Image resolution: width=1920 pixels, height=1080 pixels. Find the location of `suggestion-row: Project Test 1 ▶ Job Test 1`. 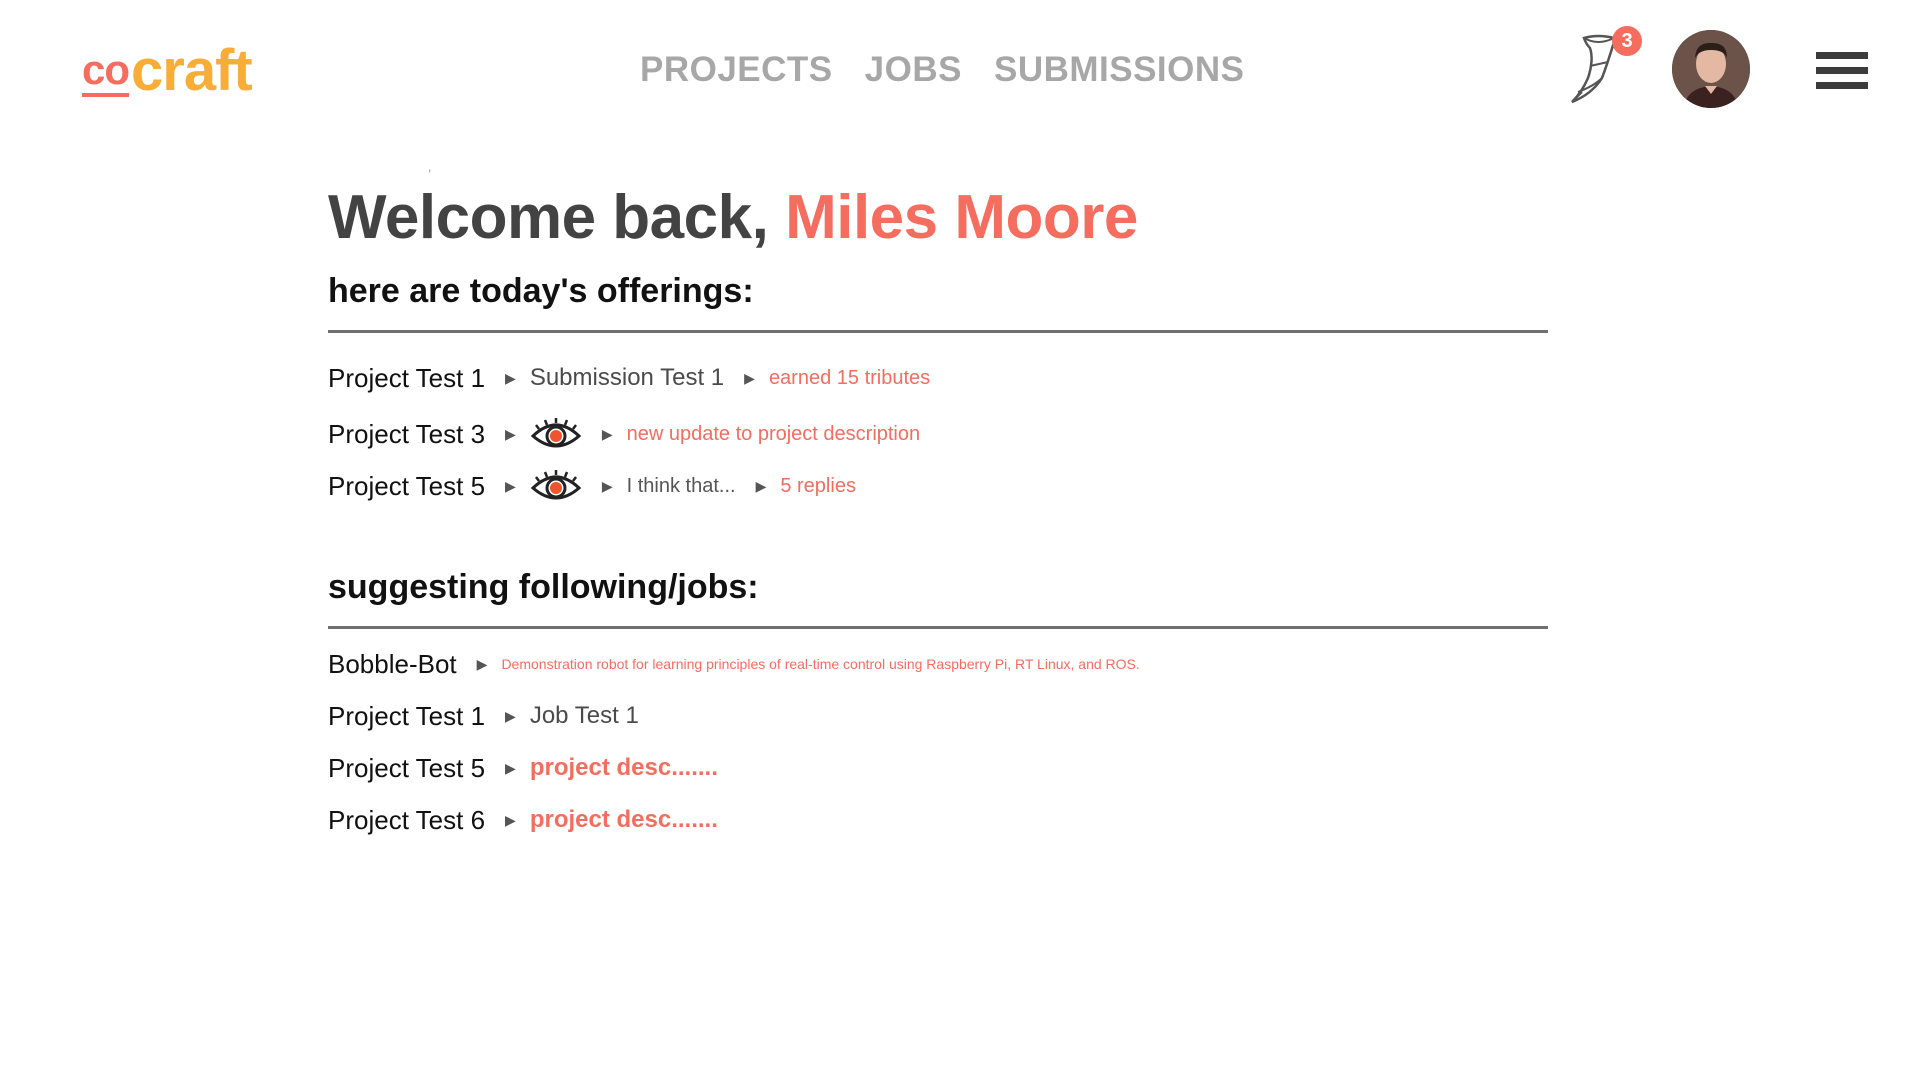

suggestion-row: Project Test 1 ▶ Job Test 1 is located at coordinates (483, 716).